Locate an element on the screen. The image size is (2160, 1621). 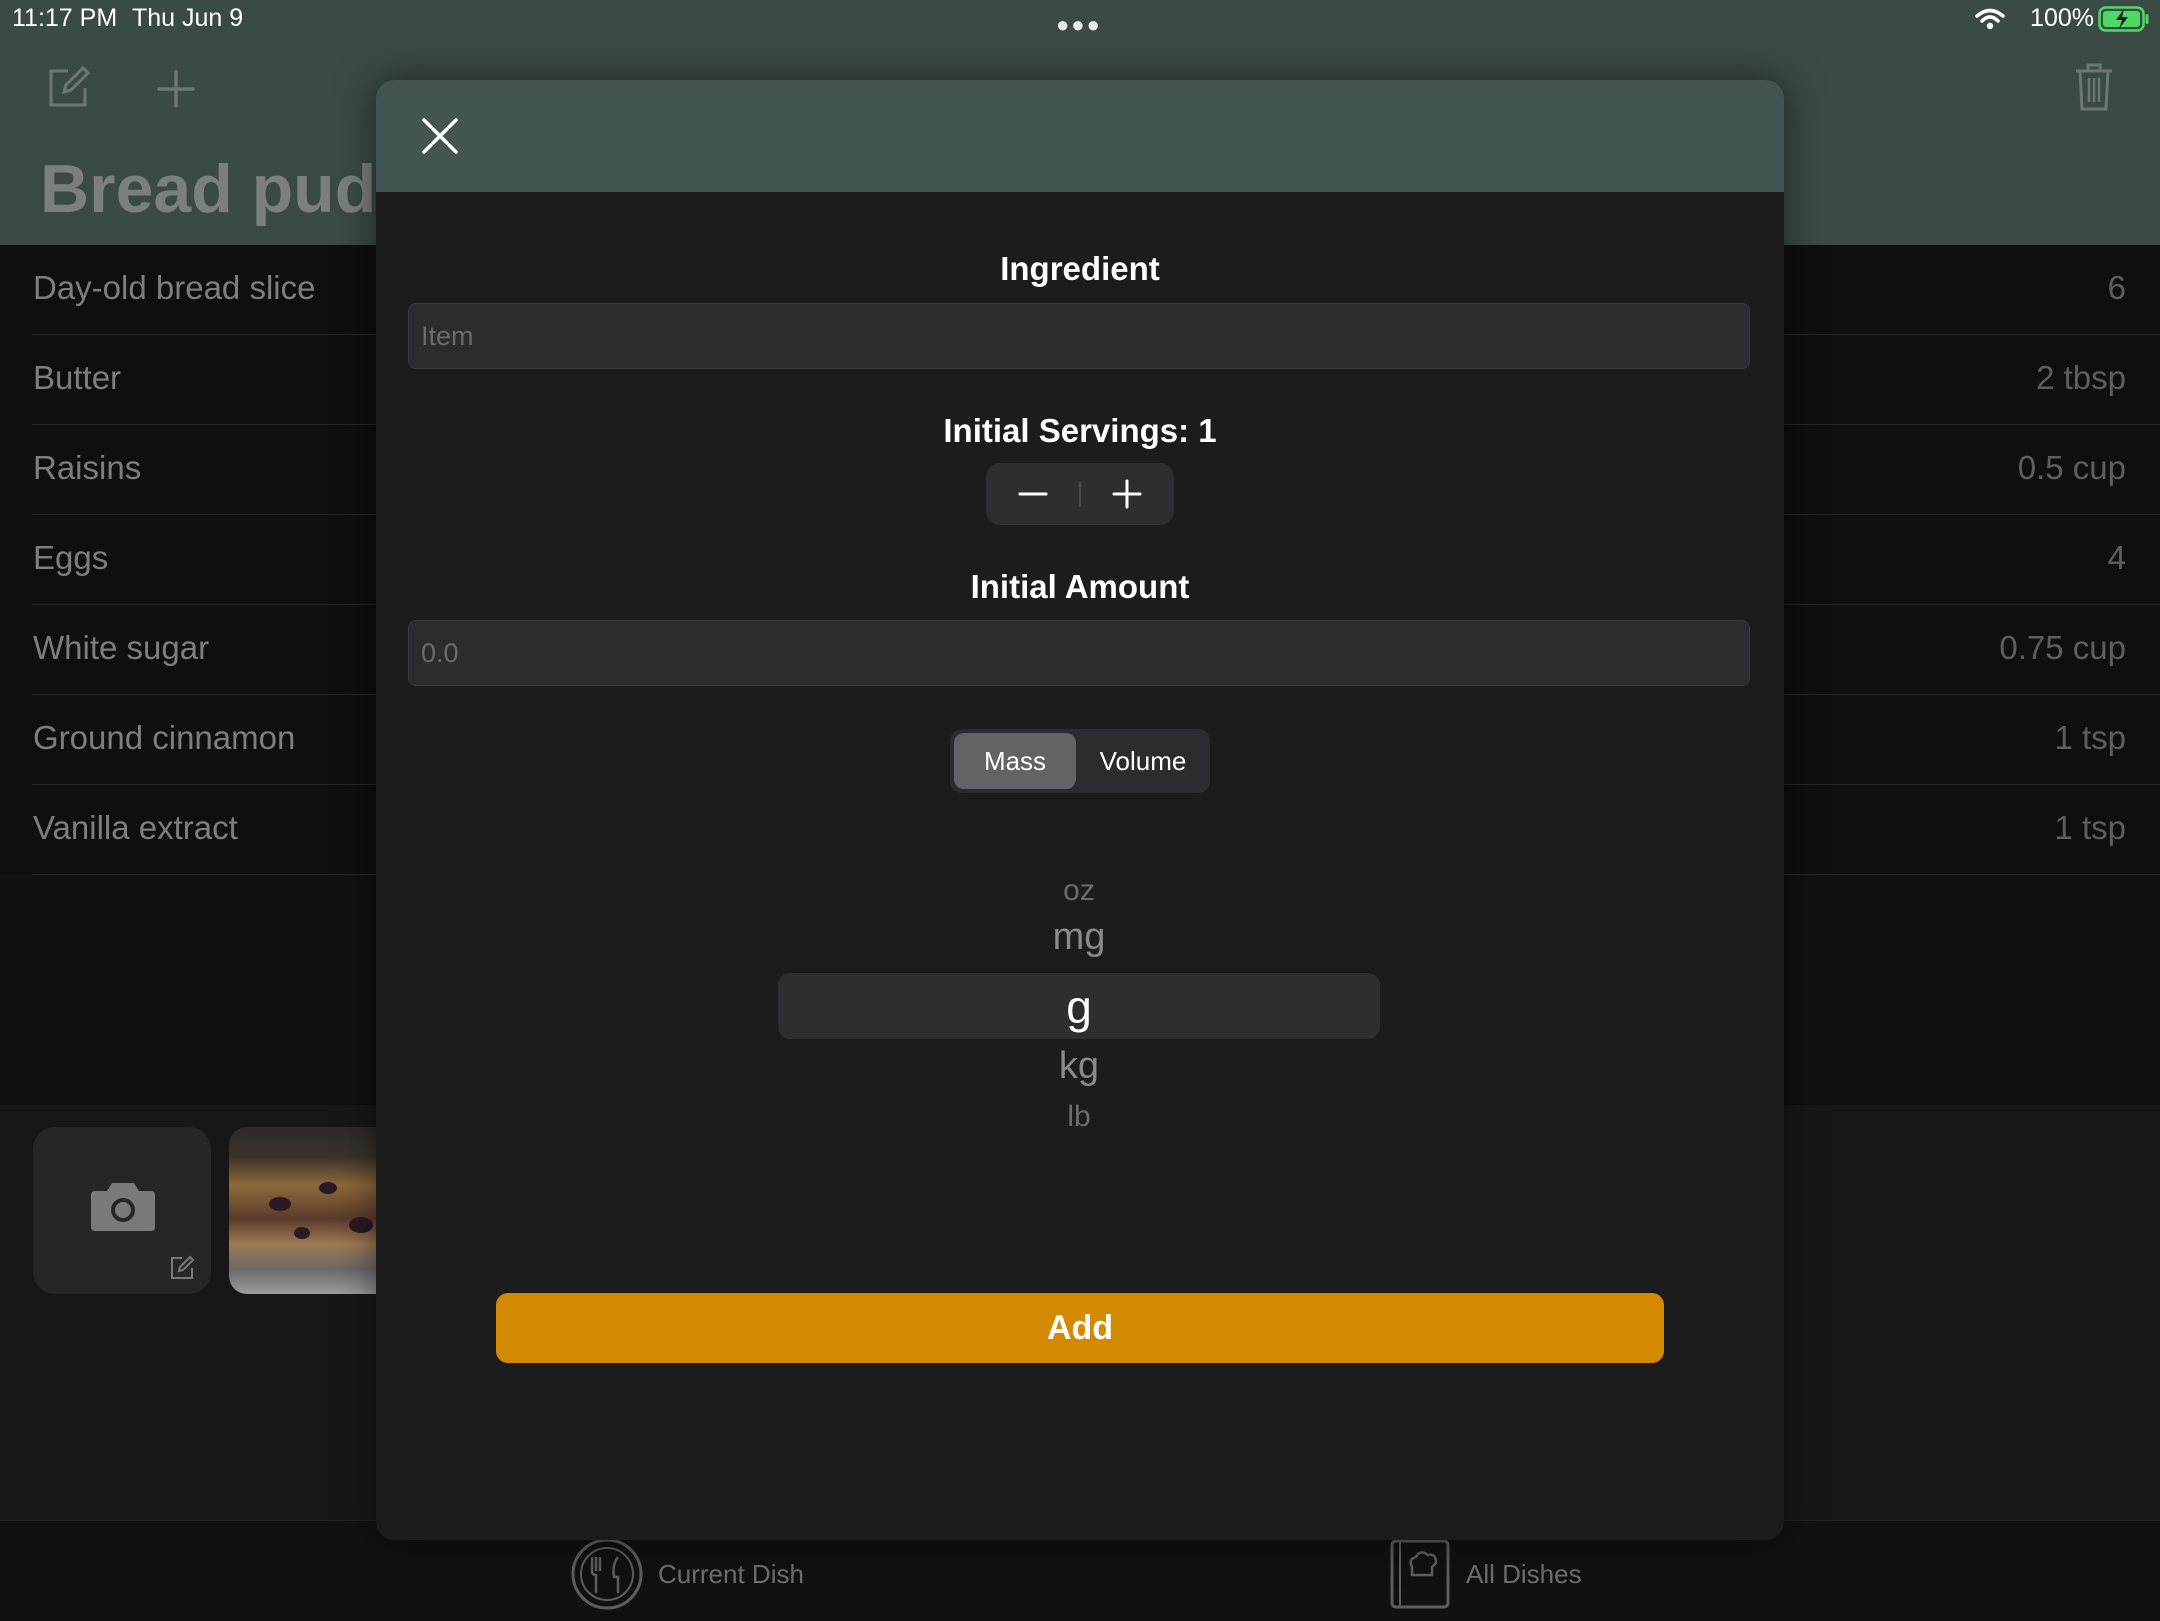
multitasking-dots-icon: ●●● is located at coordinates (1079, 25).